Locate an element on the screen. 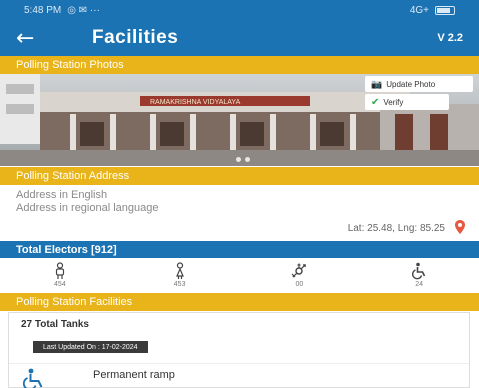  elector-third-gender: 00 is located at coordinates (300, 275).